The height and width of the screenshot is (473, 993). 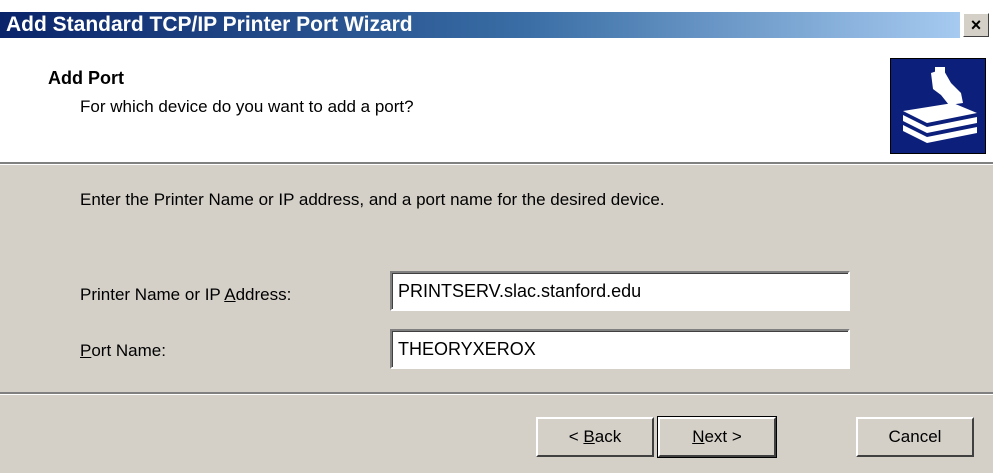 What do you see at coordinates (86, 78) in the screenshot?
I see `page-title: Add Port` at bounding box center [86, 78].